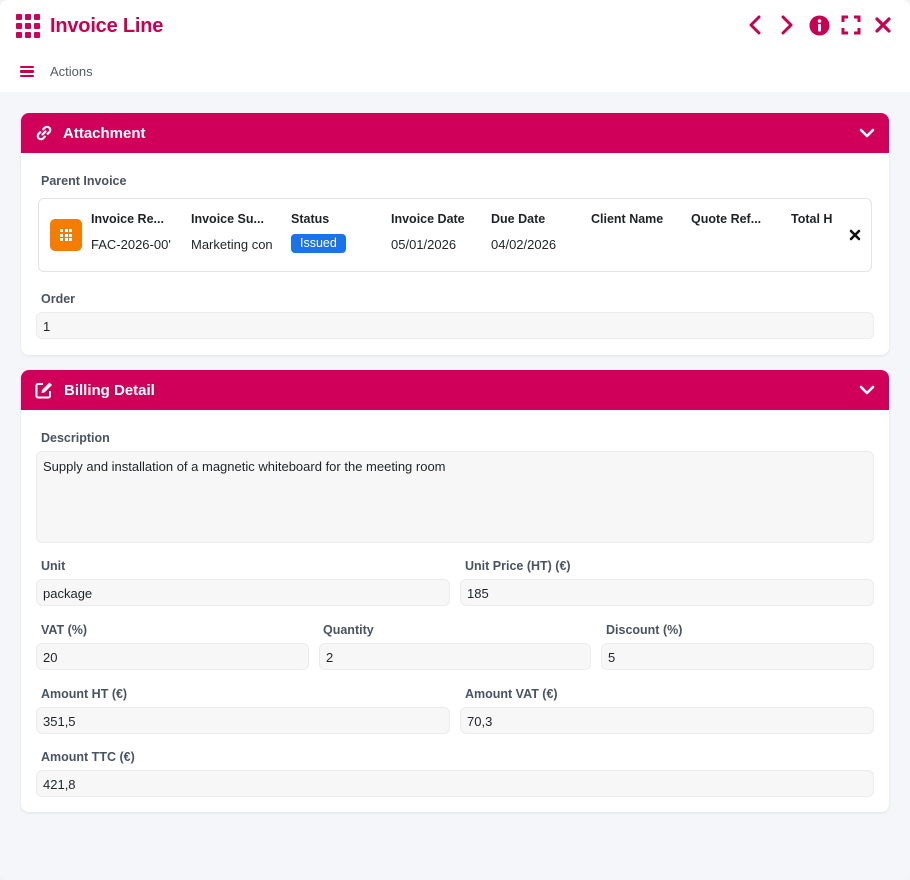 This screenshot has height=880, width=910. I want to click on amount-ttc-field: 421,8, so click(455, 783).